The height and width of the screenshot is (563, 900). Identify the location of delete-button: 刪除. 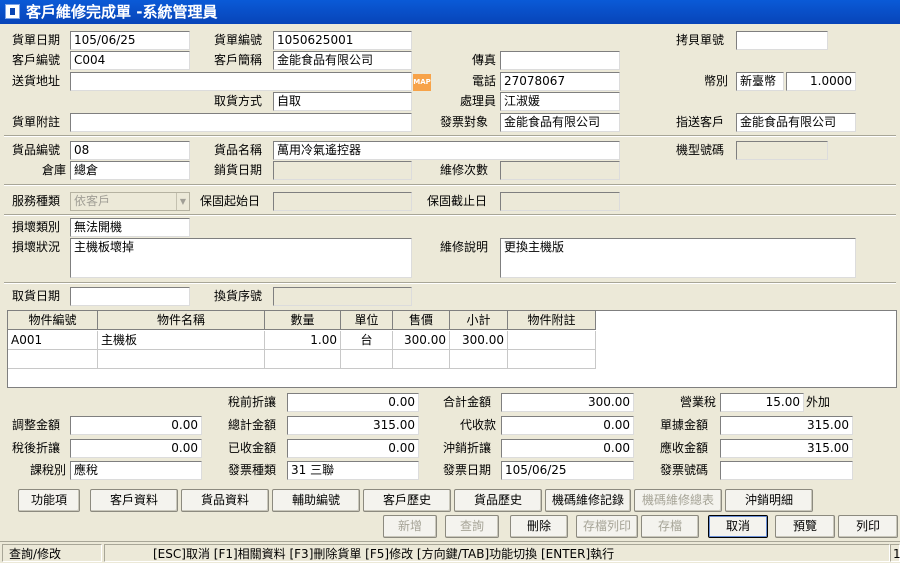
(539, 526).